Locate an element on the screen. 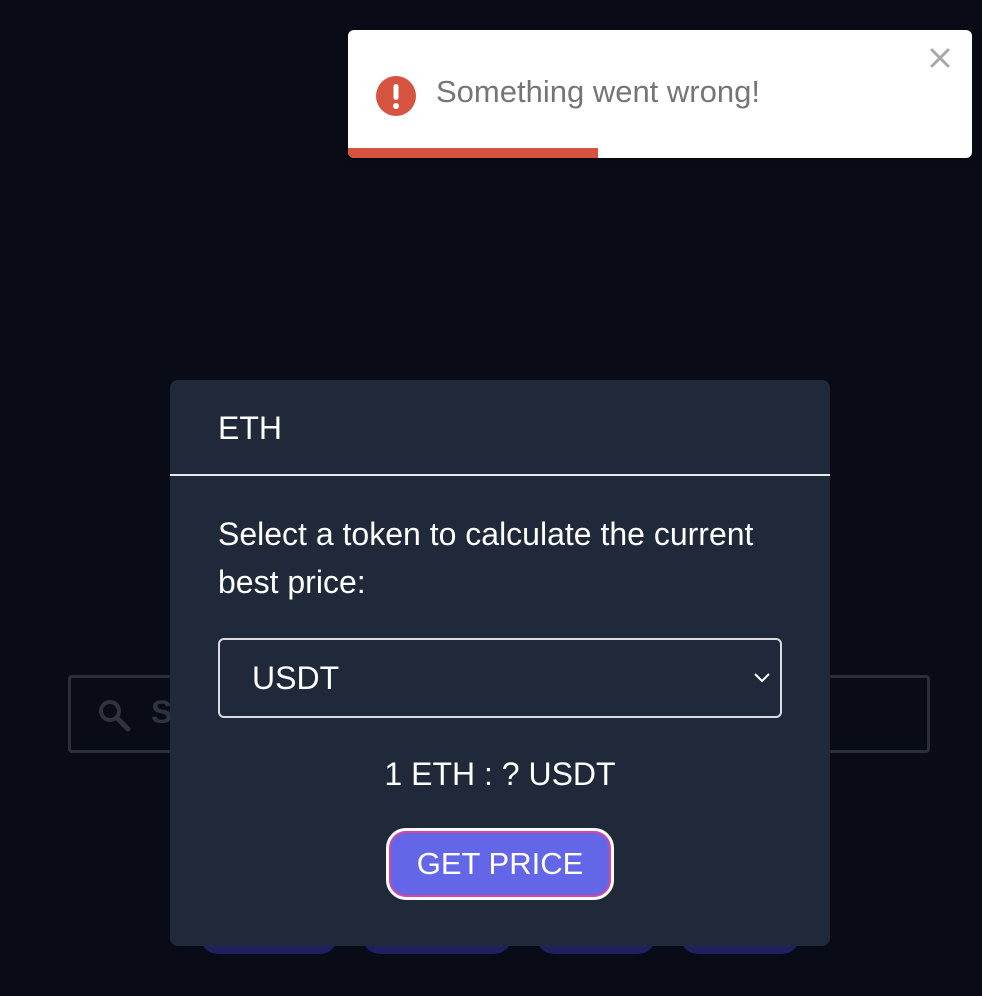 This screenshot has height=996, width=982. token-select: USDT is located at coordinates (500, 678).